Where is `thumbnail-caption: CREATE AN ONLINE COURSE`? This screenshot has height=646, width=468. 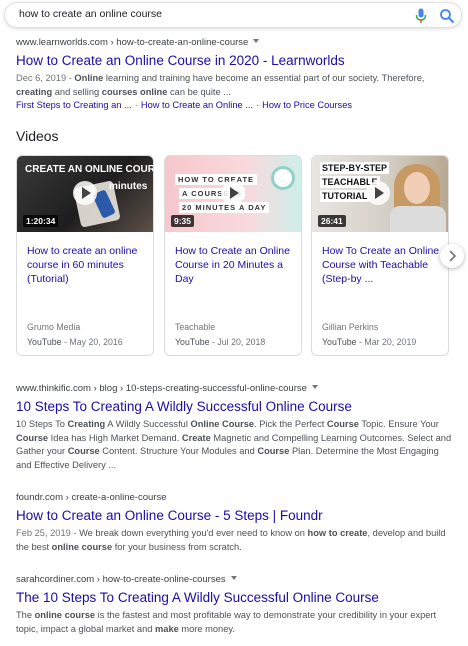 thumbnail-caption: CREATE AN ONLINE COURSE is located at coordinates (89, 169).